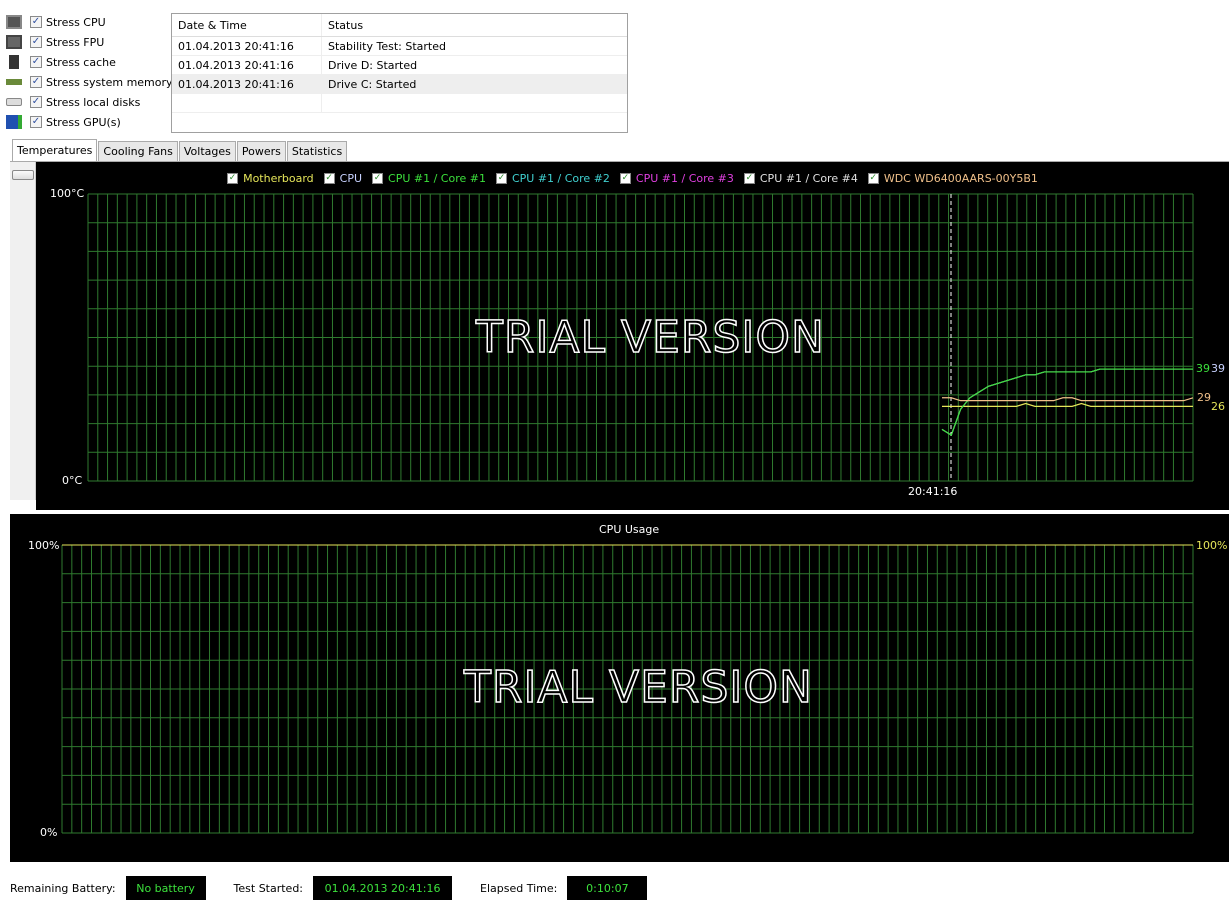 The width and height of the screenshot is (1229, 906). I want to click on gpu-icon, so click(14, 122).